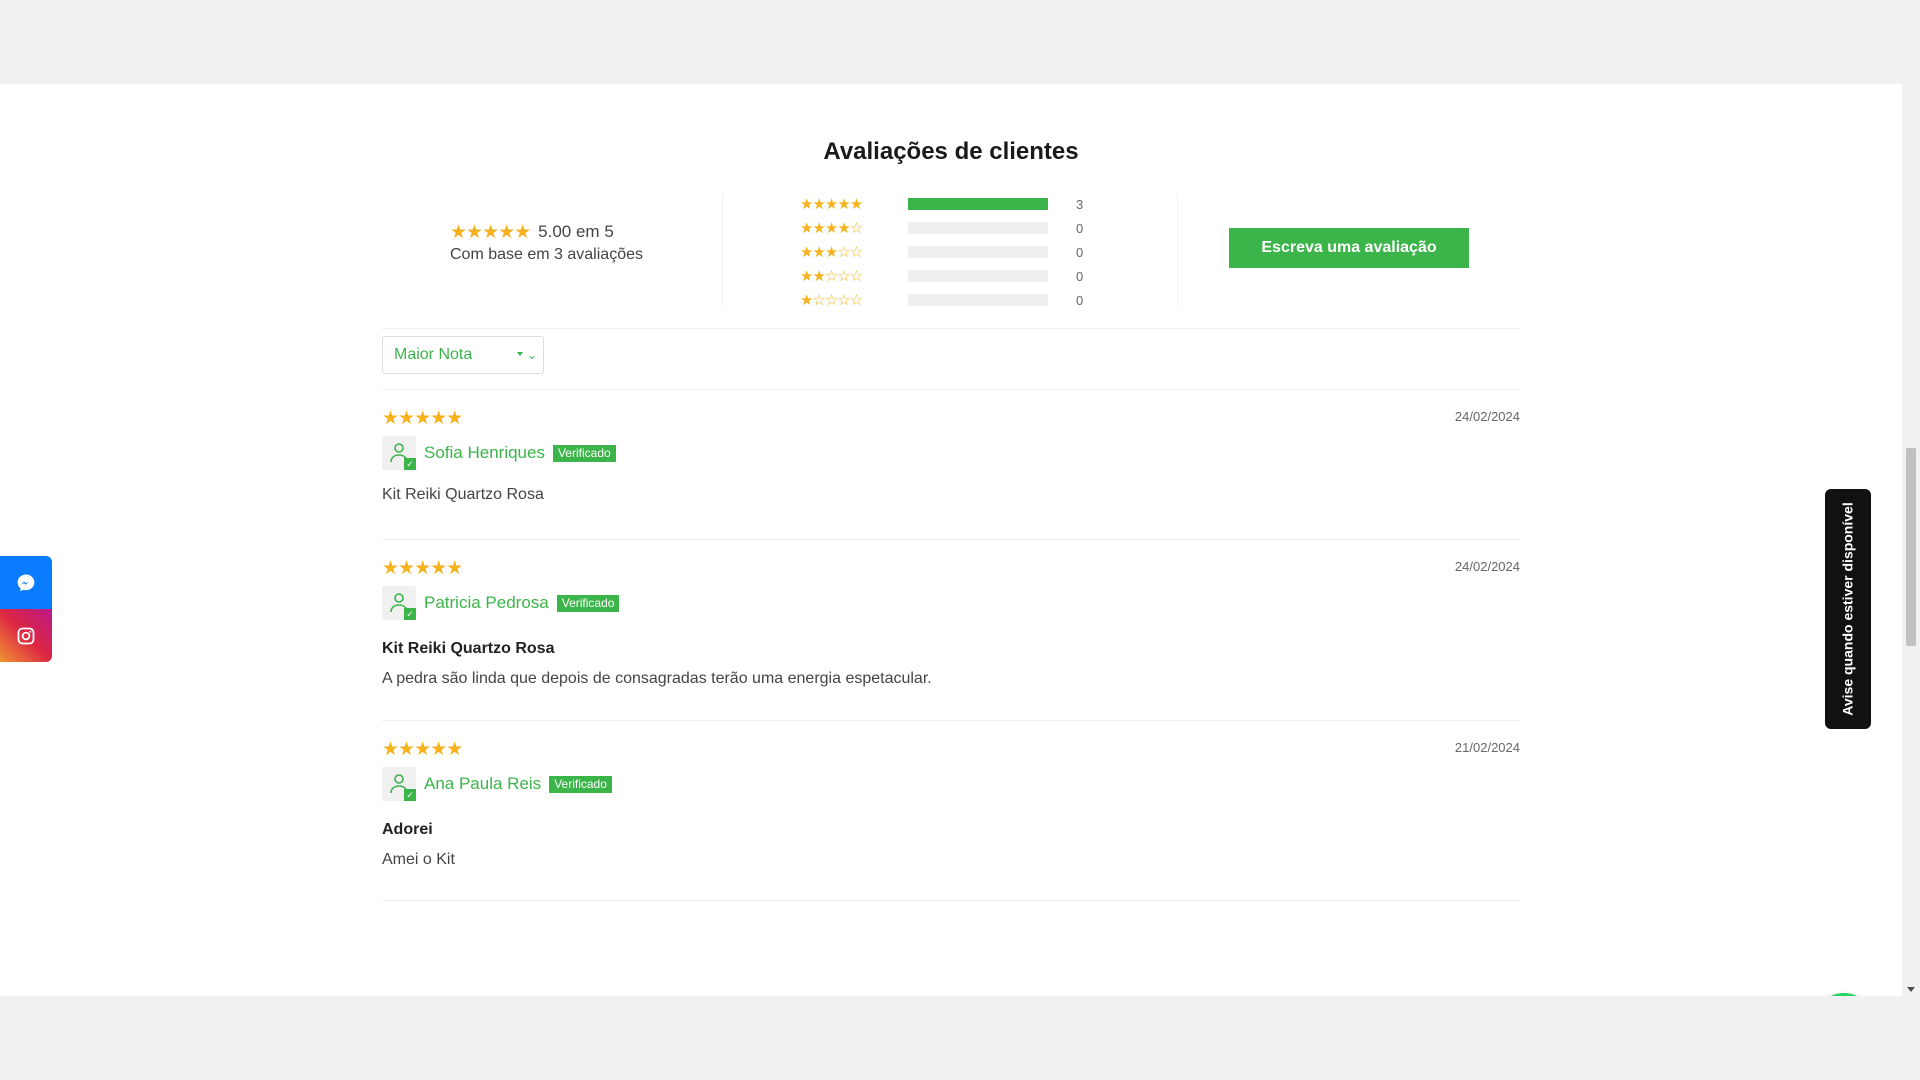  What do you see at coordinates (1844, 994) in the screenshot?
I see `whatsapp-button` at bounding box center [1844, 994].